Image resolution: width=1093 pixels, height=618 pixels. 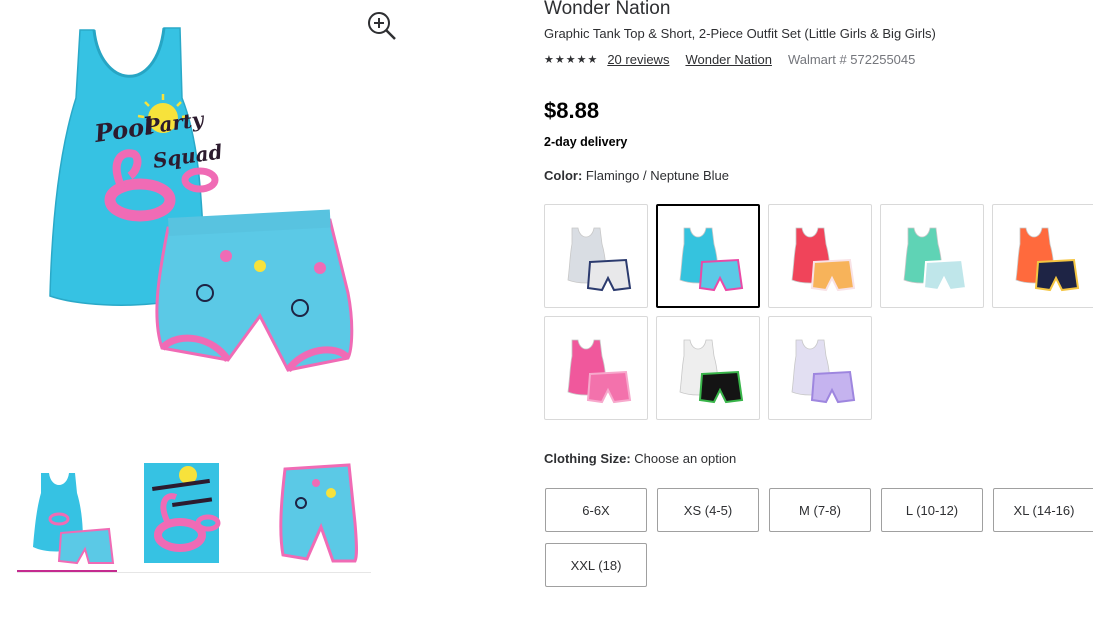 I want to click on size-option-l: L (10-12), so click(x=932, y=510).